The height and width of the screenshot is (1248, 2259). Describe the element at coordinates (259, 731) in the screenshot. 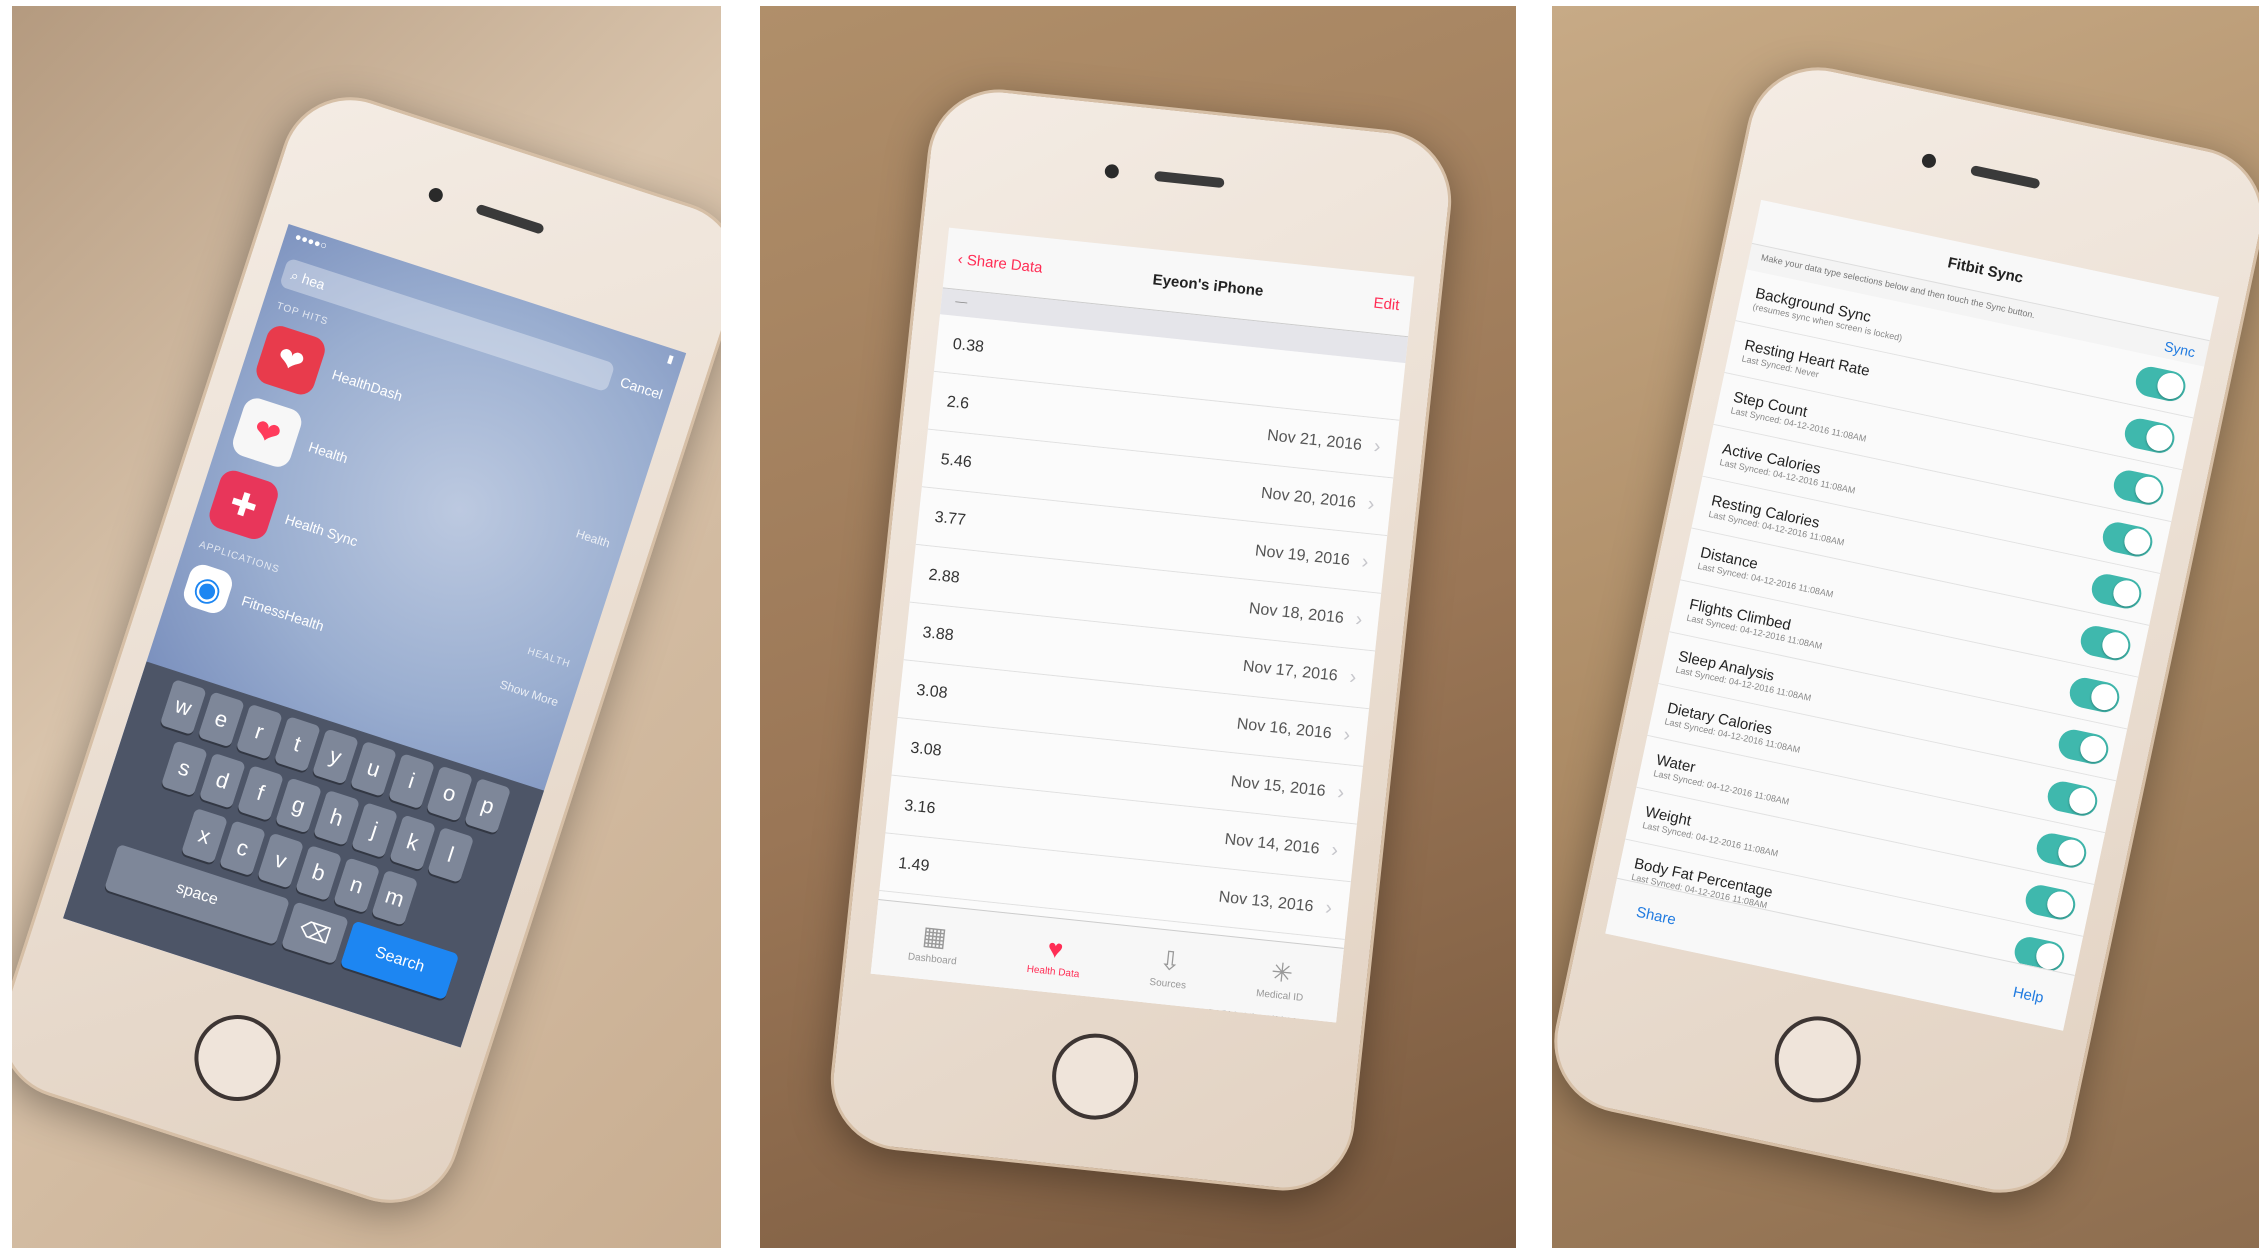

I see `key-r: r` at that location.